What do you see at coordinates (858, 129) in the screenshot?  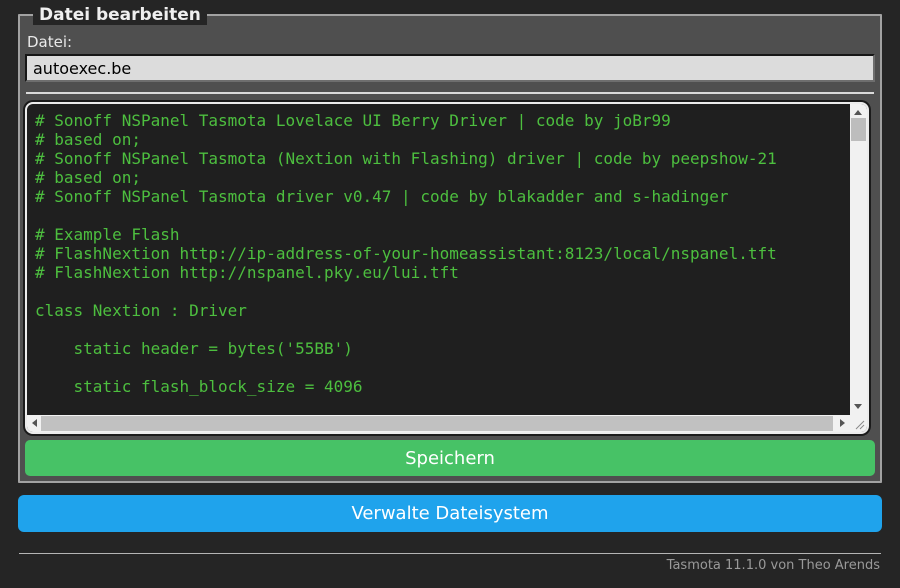 I see `vertical-scroll-thumb` at bounding box center [858, 129].